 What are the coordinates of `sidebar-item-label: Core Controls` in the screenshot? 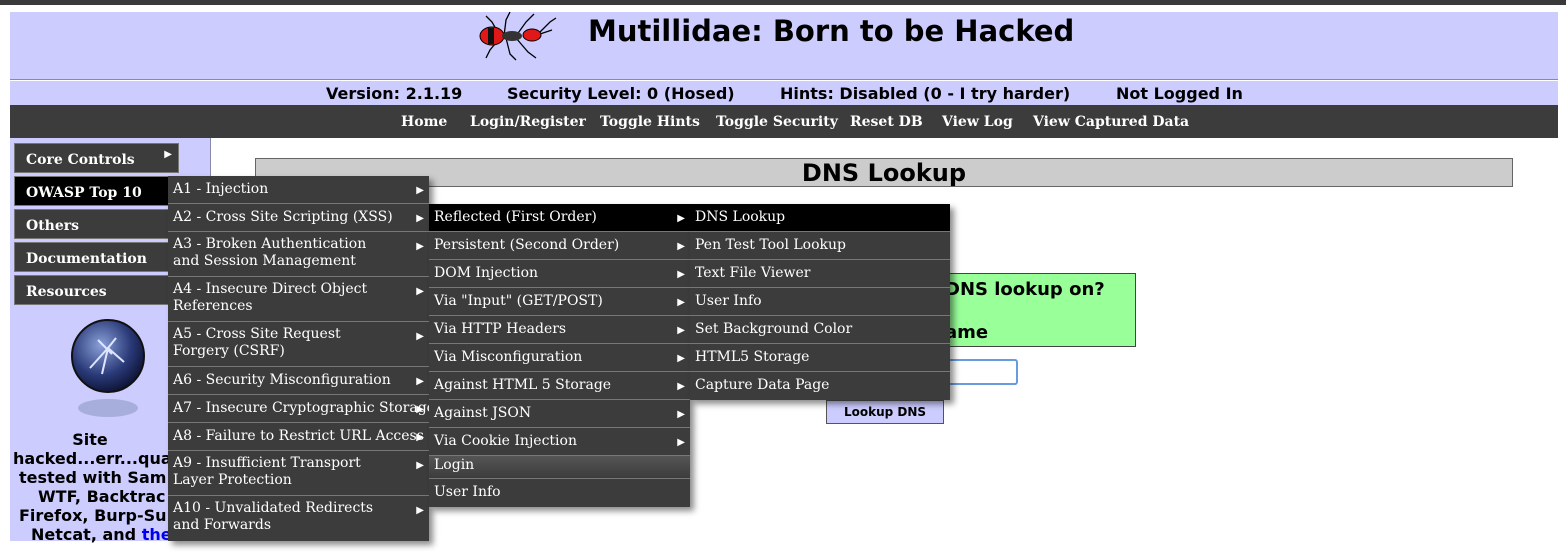 It's located at (80, 160).